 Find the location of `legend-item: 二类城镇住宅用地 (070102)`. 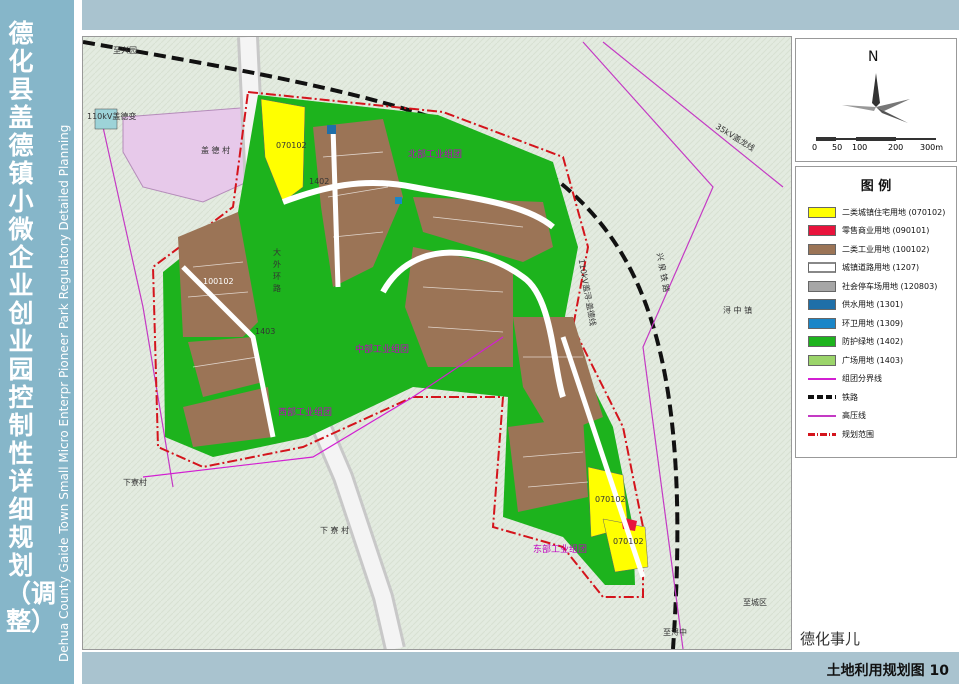

legend-item: 二类城镇住宅用地 (070102) is located at coordinates (876, 212).